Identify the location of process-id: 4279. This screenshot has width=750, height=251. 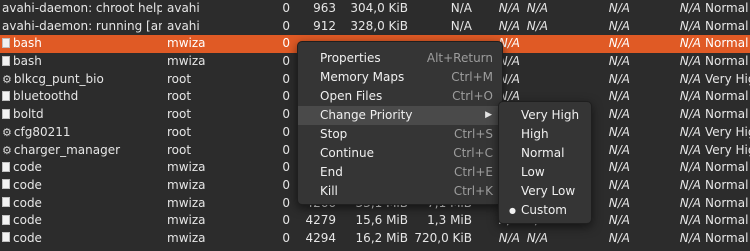
(320, 220).